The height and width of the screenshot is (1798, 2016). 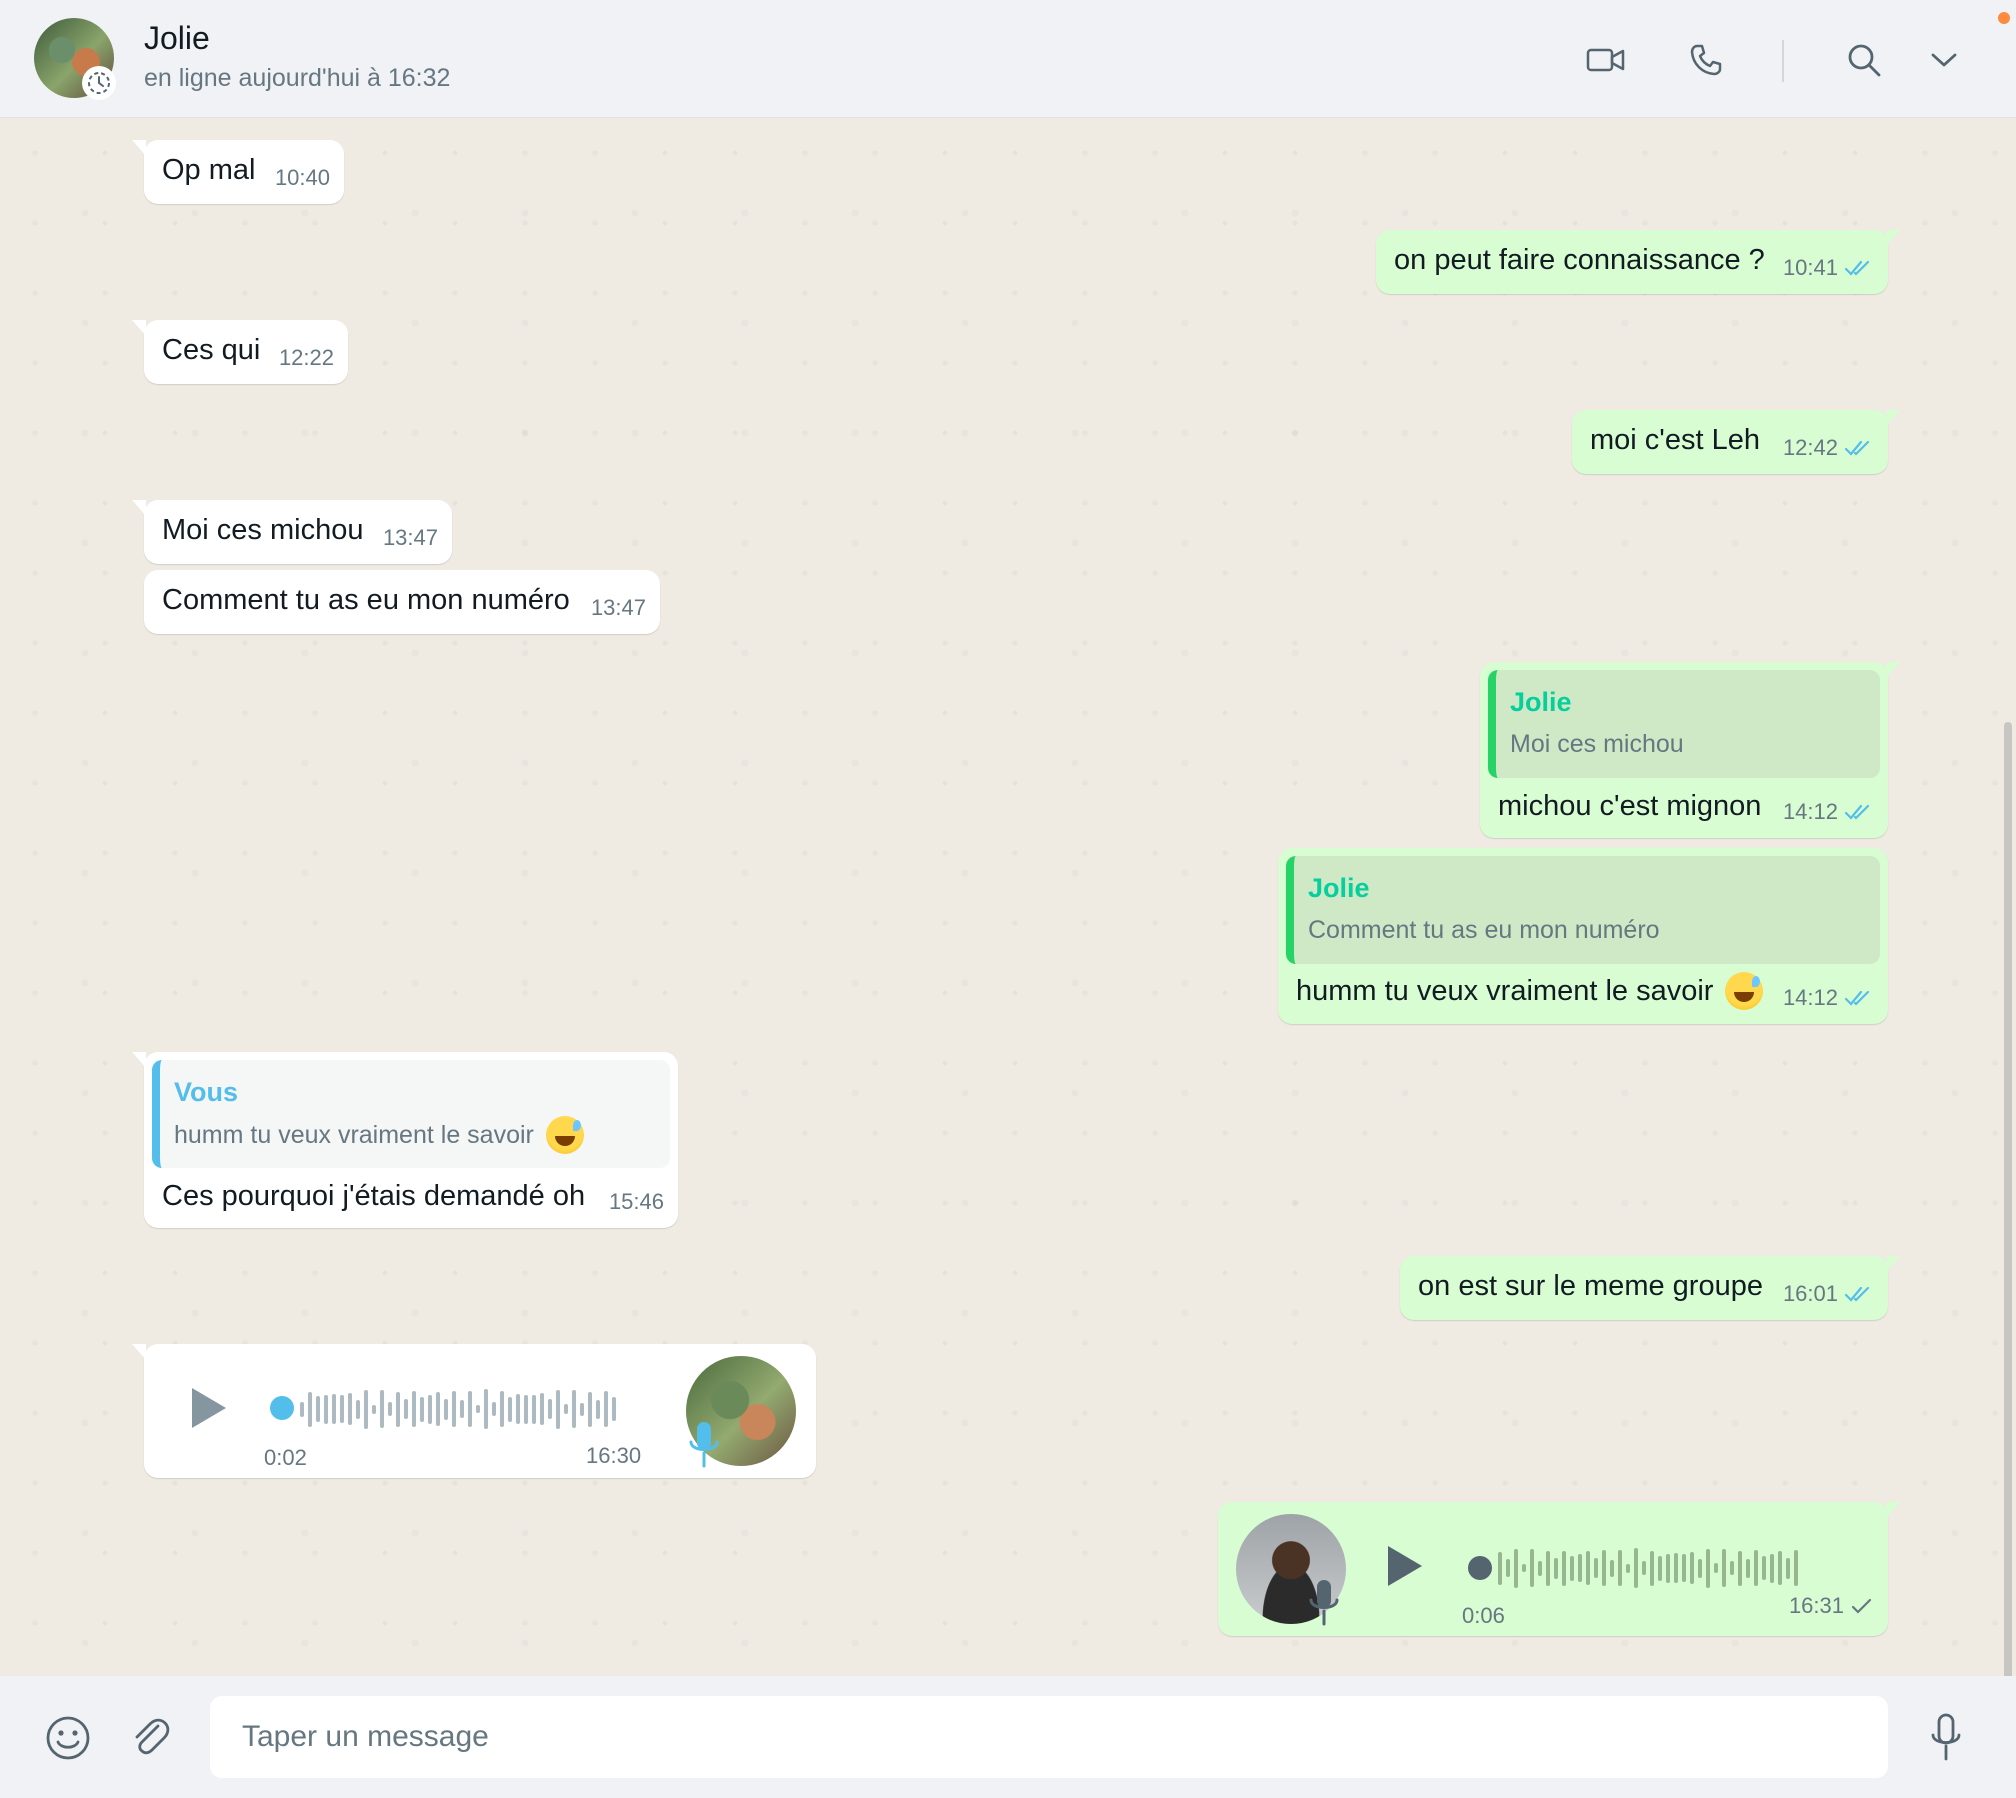 I want to click on chat-header: Jolie en ligne aujourd'hui à 16:32, so click(x=1008, y=59).